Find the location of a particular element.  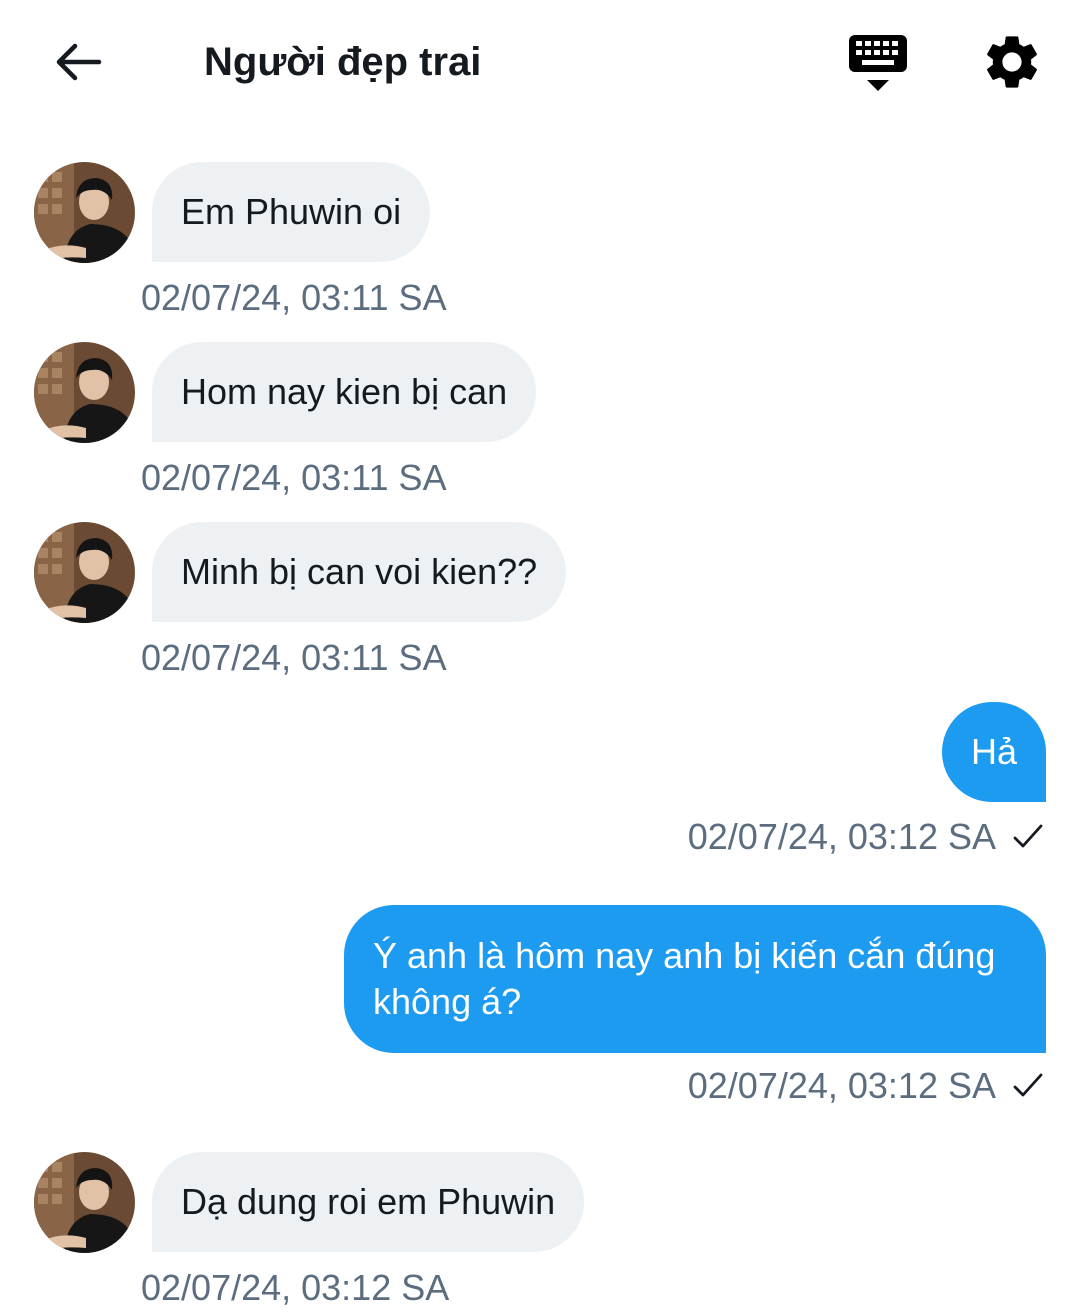

message-bubble-outgoing: Hả is located at coordinates (993, 752).